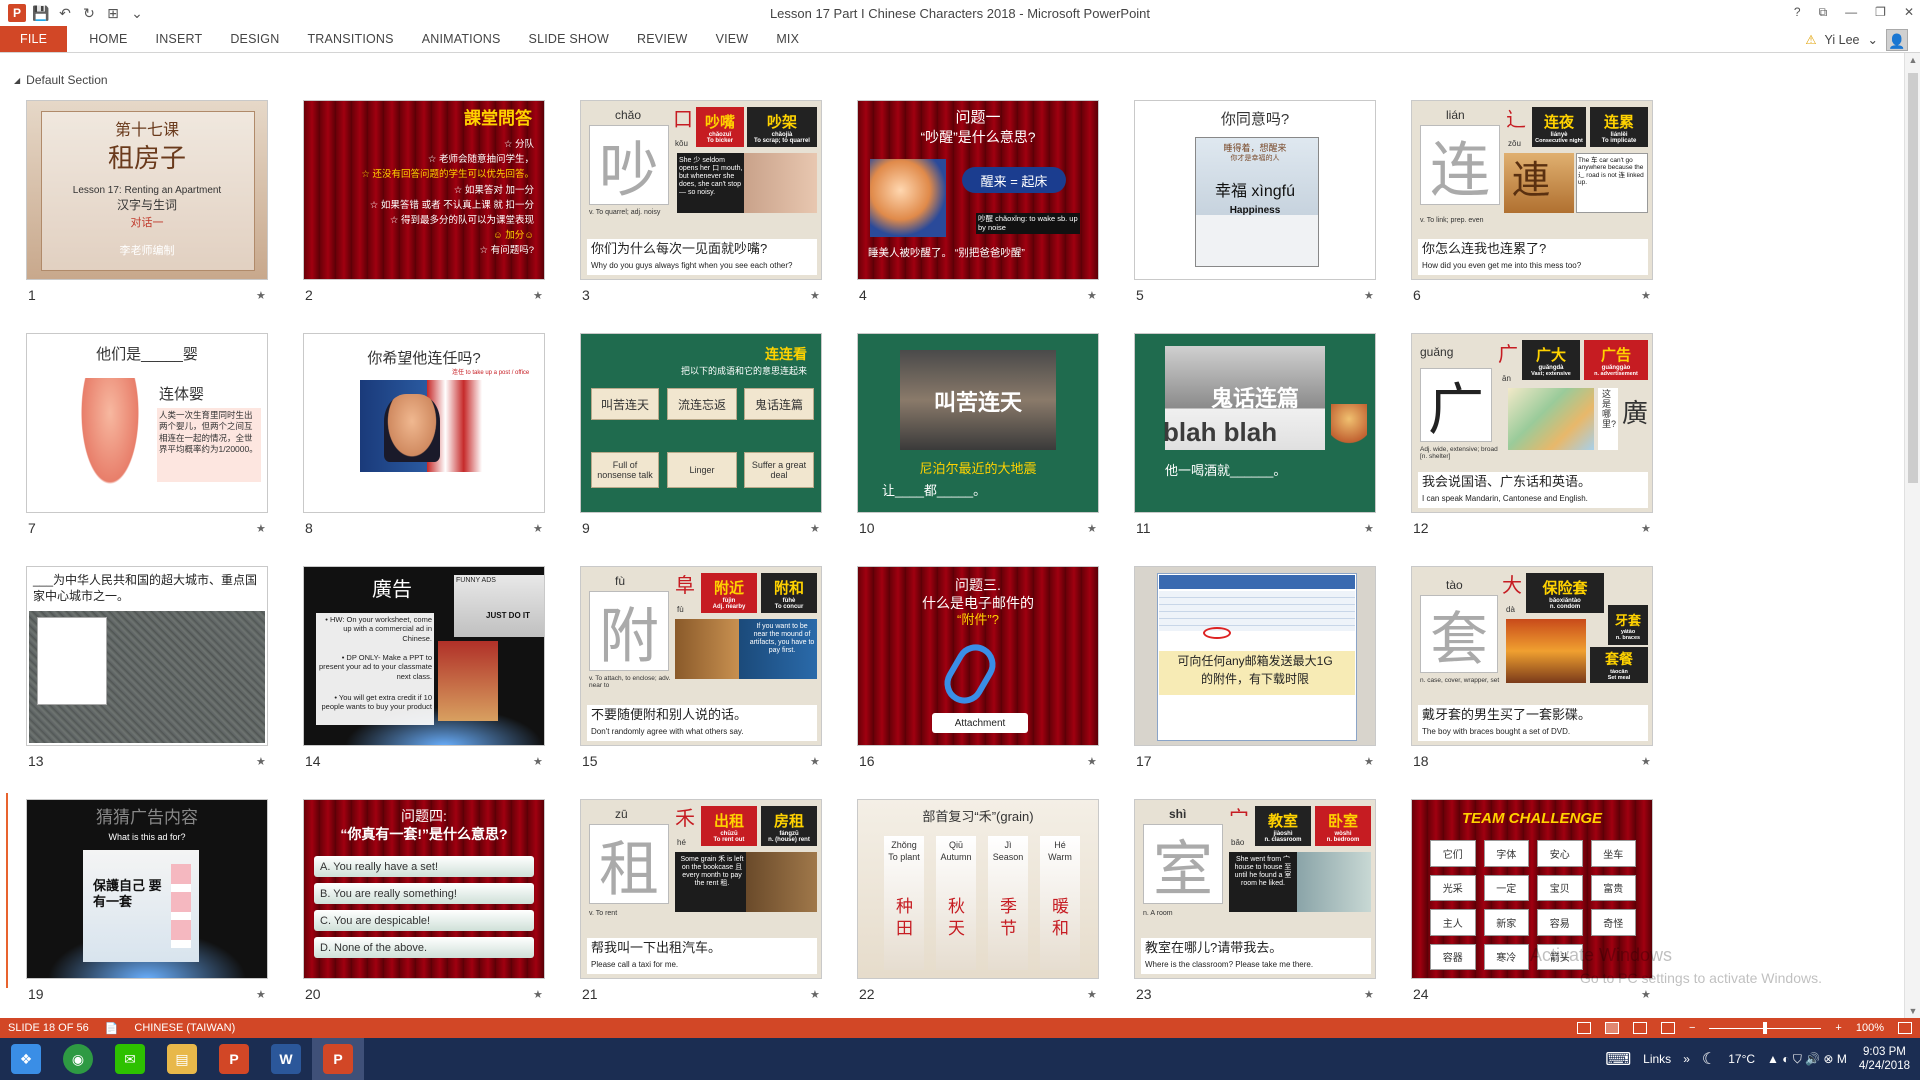 This screenshot has width=1920, height=1080. What do you see at coordinates (137, 13) in the screenshot?
I see `customize-qat-icon: ⌄` at bounding box center [137, 13].